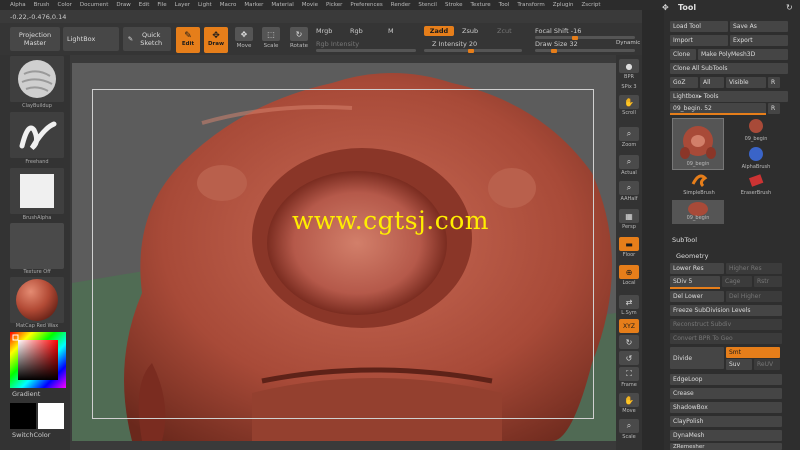  What do you see at coordinates (665, 7) in the screenshot?
I see `palette-handle-icon: ✥` at bounding box center [665, 7].